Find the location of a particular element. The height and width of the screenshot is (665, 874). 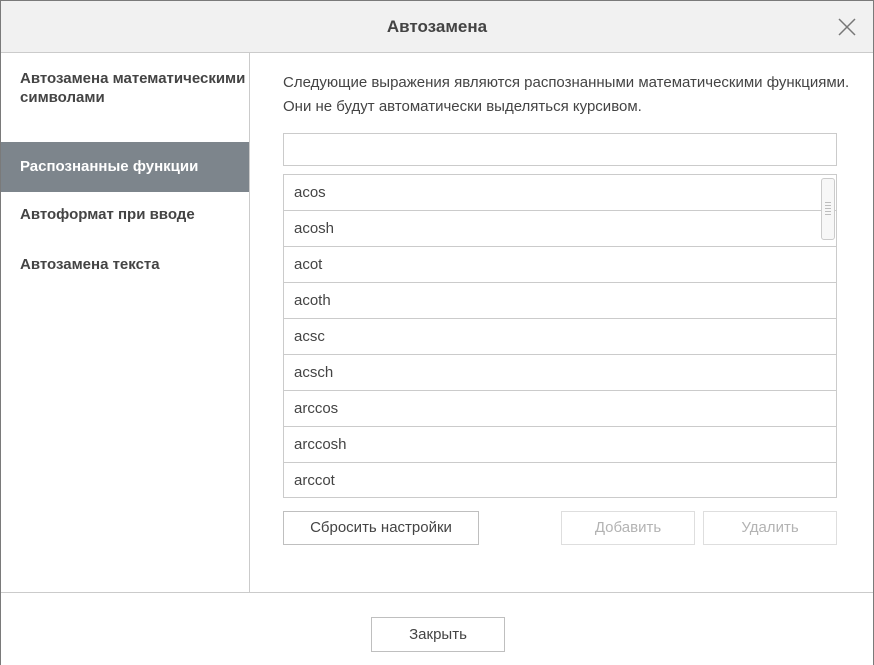

list-item: arccosh is located at coordinates (560, 445).